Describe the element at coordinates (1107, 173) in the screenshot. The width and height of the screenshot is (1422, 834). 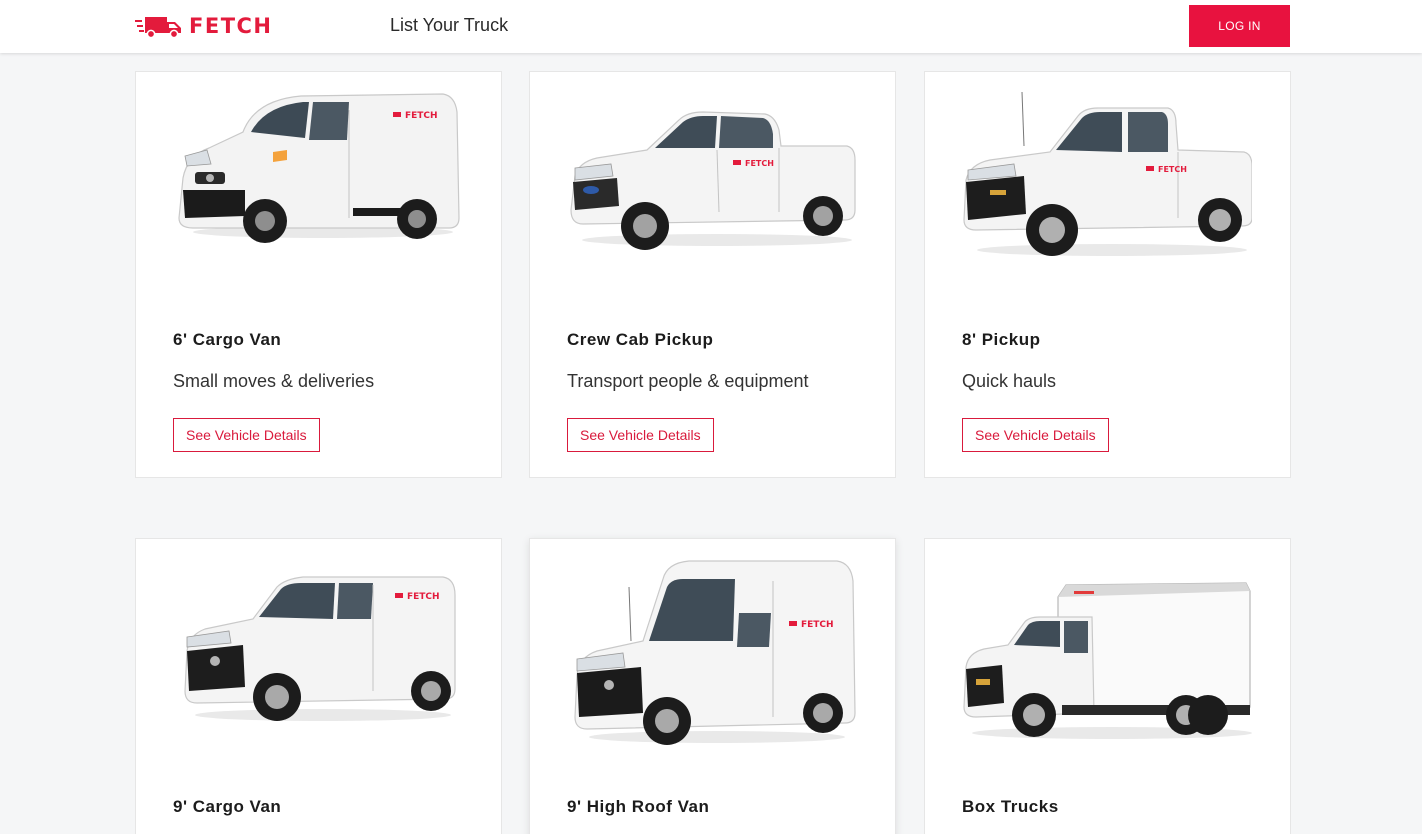
I see `pickup-image: FETCH` at that location.